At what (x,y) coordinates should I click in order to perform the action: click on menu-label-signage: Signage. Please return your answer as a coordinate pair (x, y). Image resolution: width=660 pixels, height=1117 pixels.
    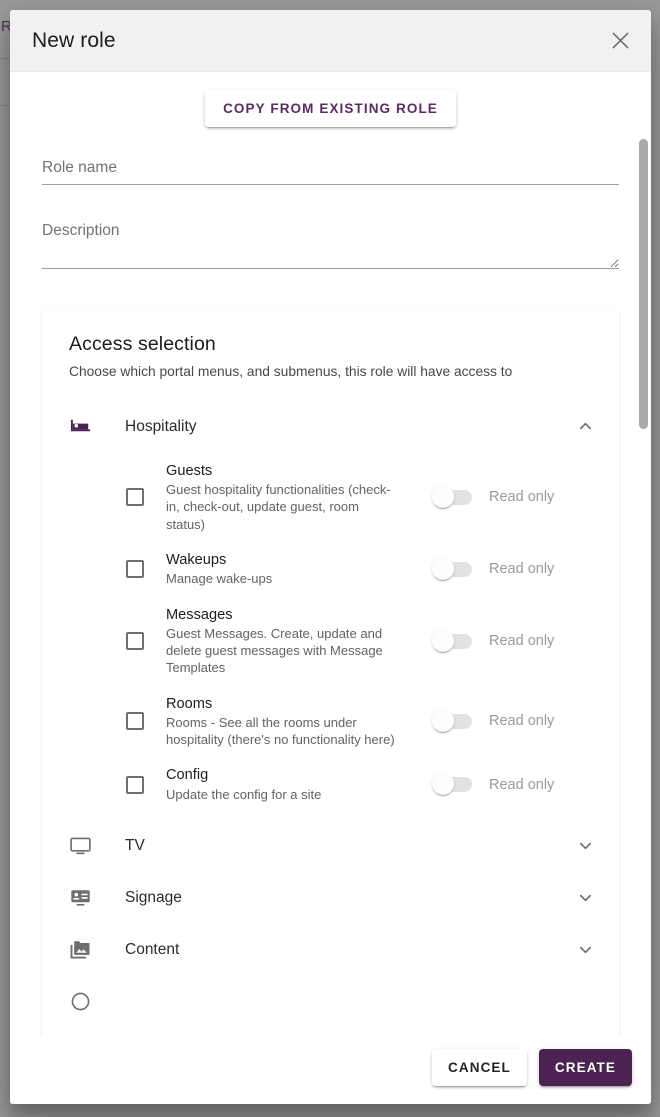
    Looking at the image, I should click on (153, 897).